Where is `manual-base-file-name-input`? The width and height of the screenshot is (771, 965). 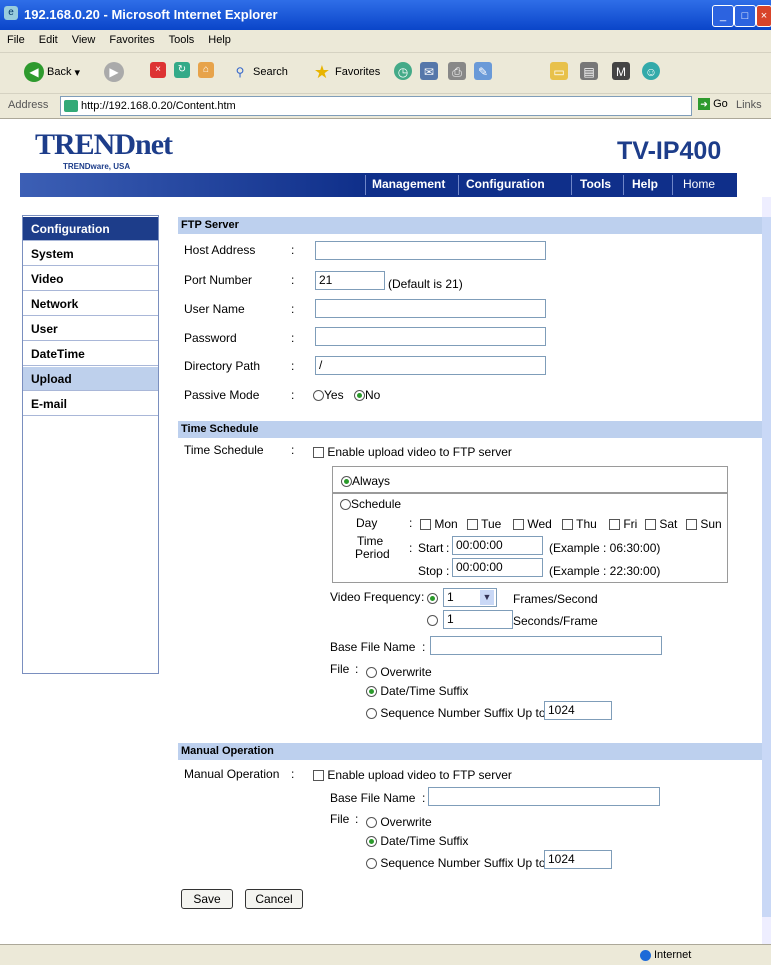
manual-base-file-name-input is located at coordinates (544, 796).